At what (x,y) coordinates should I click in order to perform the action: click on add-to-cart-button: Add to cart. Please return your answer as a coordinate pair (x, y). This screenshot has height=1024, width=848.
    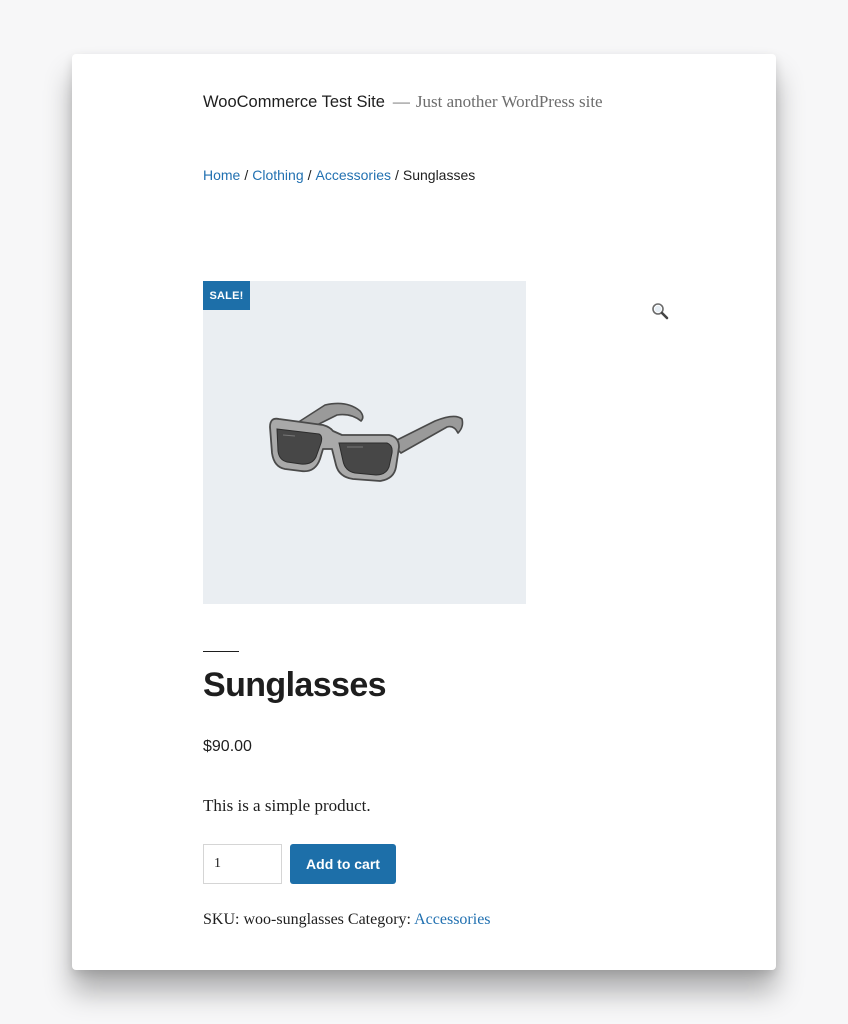
    Looking at the image, I should click on (343, 864).